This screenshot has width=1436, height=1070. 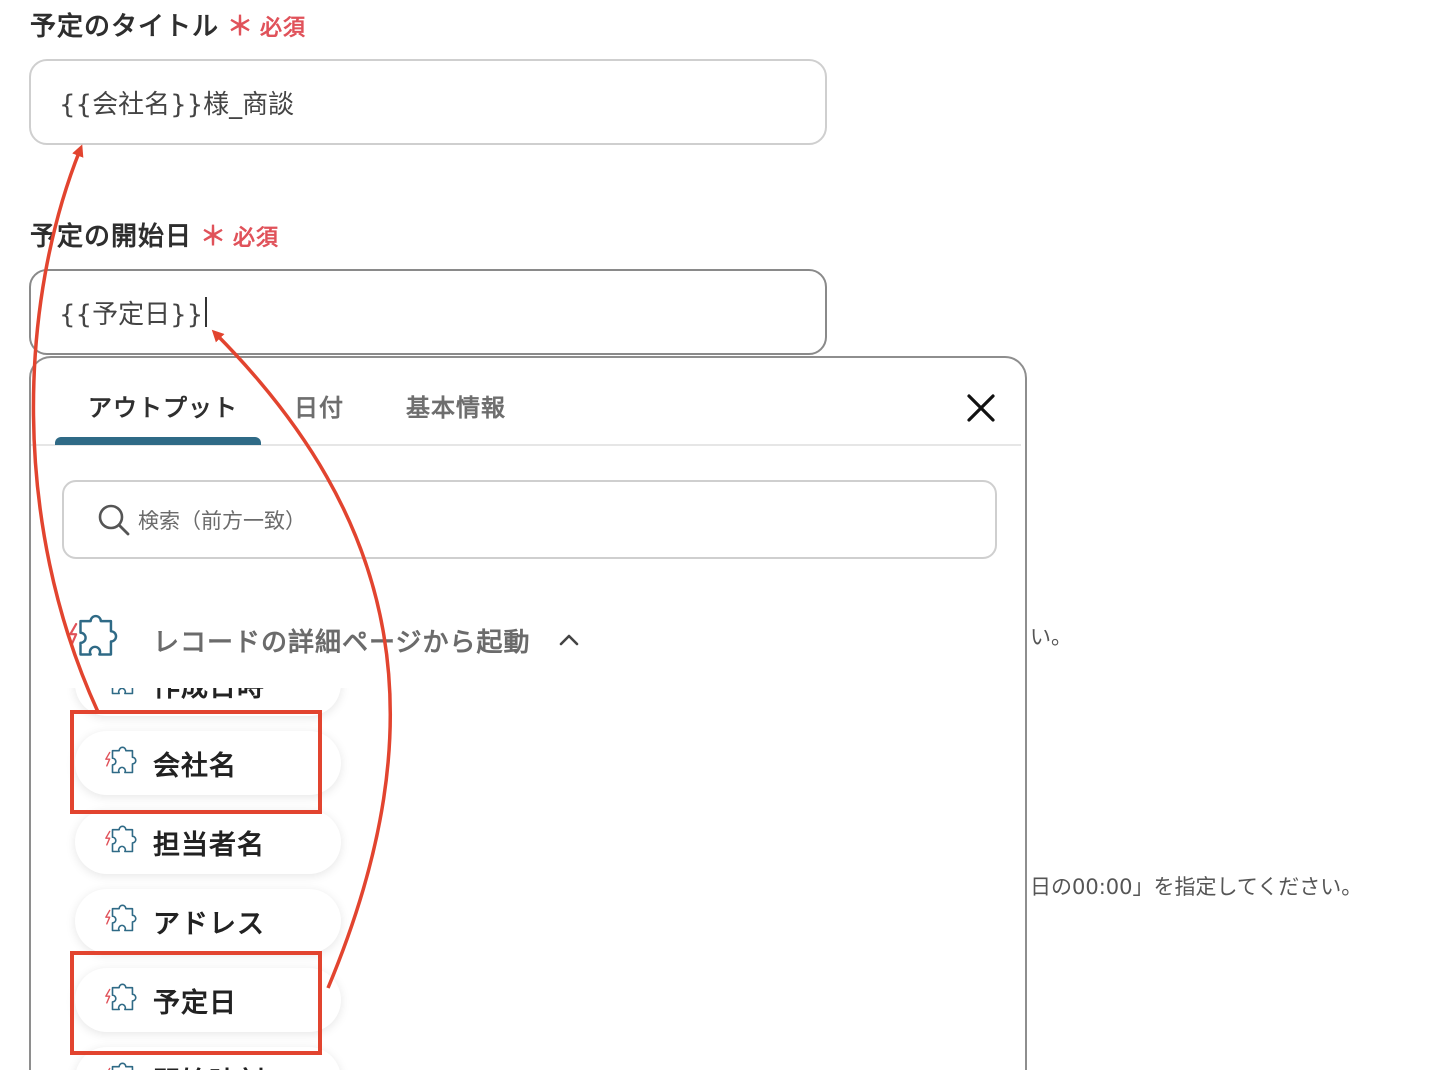 I want to click on hint-text-partial-1: い。, so click(x=1051, y=637).